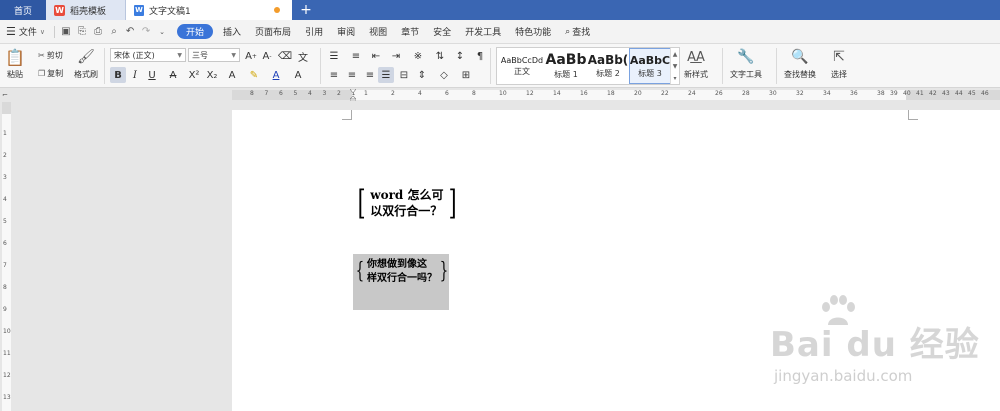 This screenshot has height=411, width=1000. What do you see at coordinates (152, 75) in the screenshot?
I see `underline-button: U` at bounding box center [152, 75].